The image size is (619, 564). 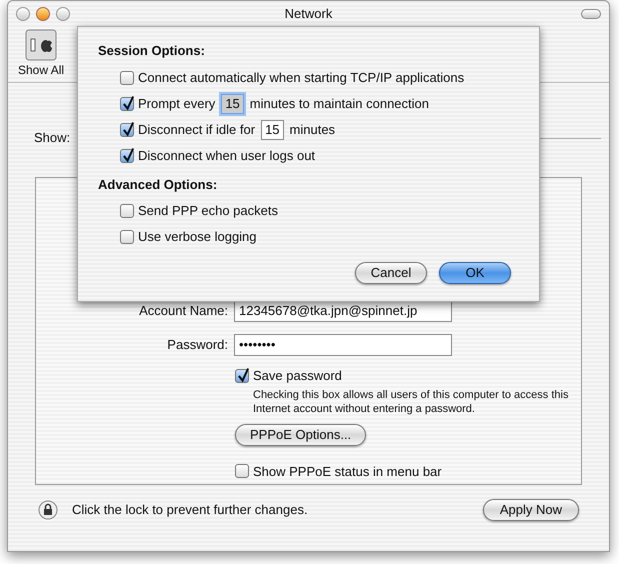 I want to click on option-label: Connect automatically when starting TCP/IP applications, so click(x=301, y=77).